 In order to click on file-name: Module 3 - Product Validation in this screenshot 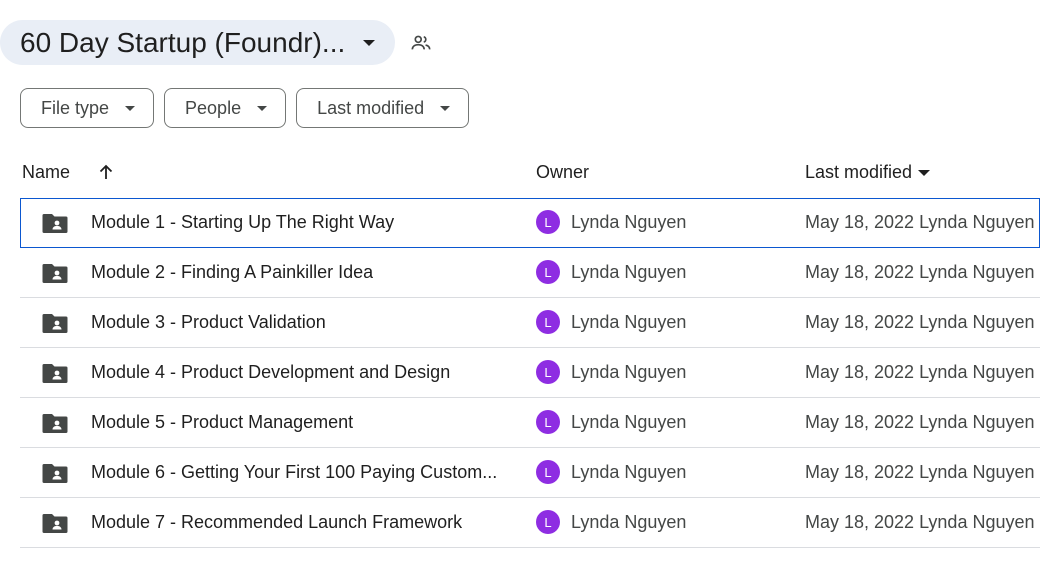, I will do `click(208, 322)`.